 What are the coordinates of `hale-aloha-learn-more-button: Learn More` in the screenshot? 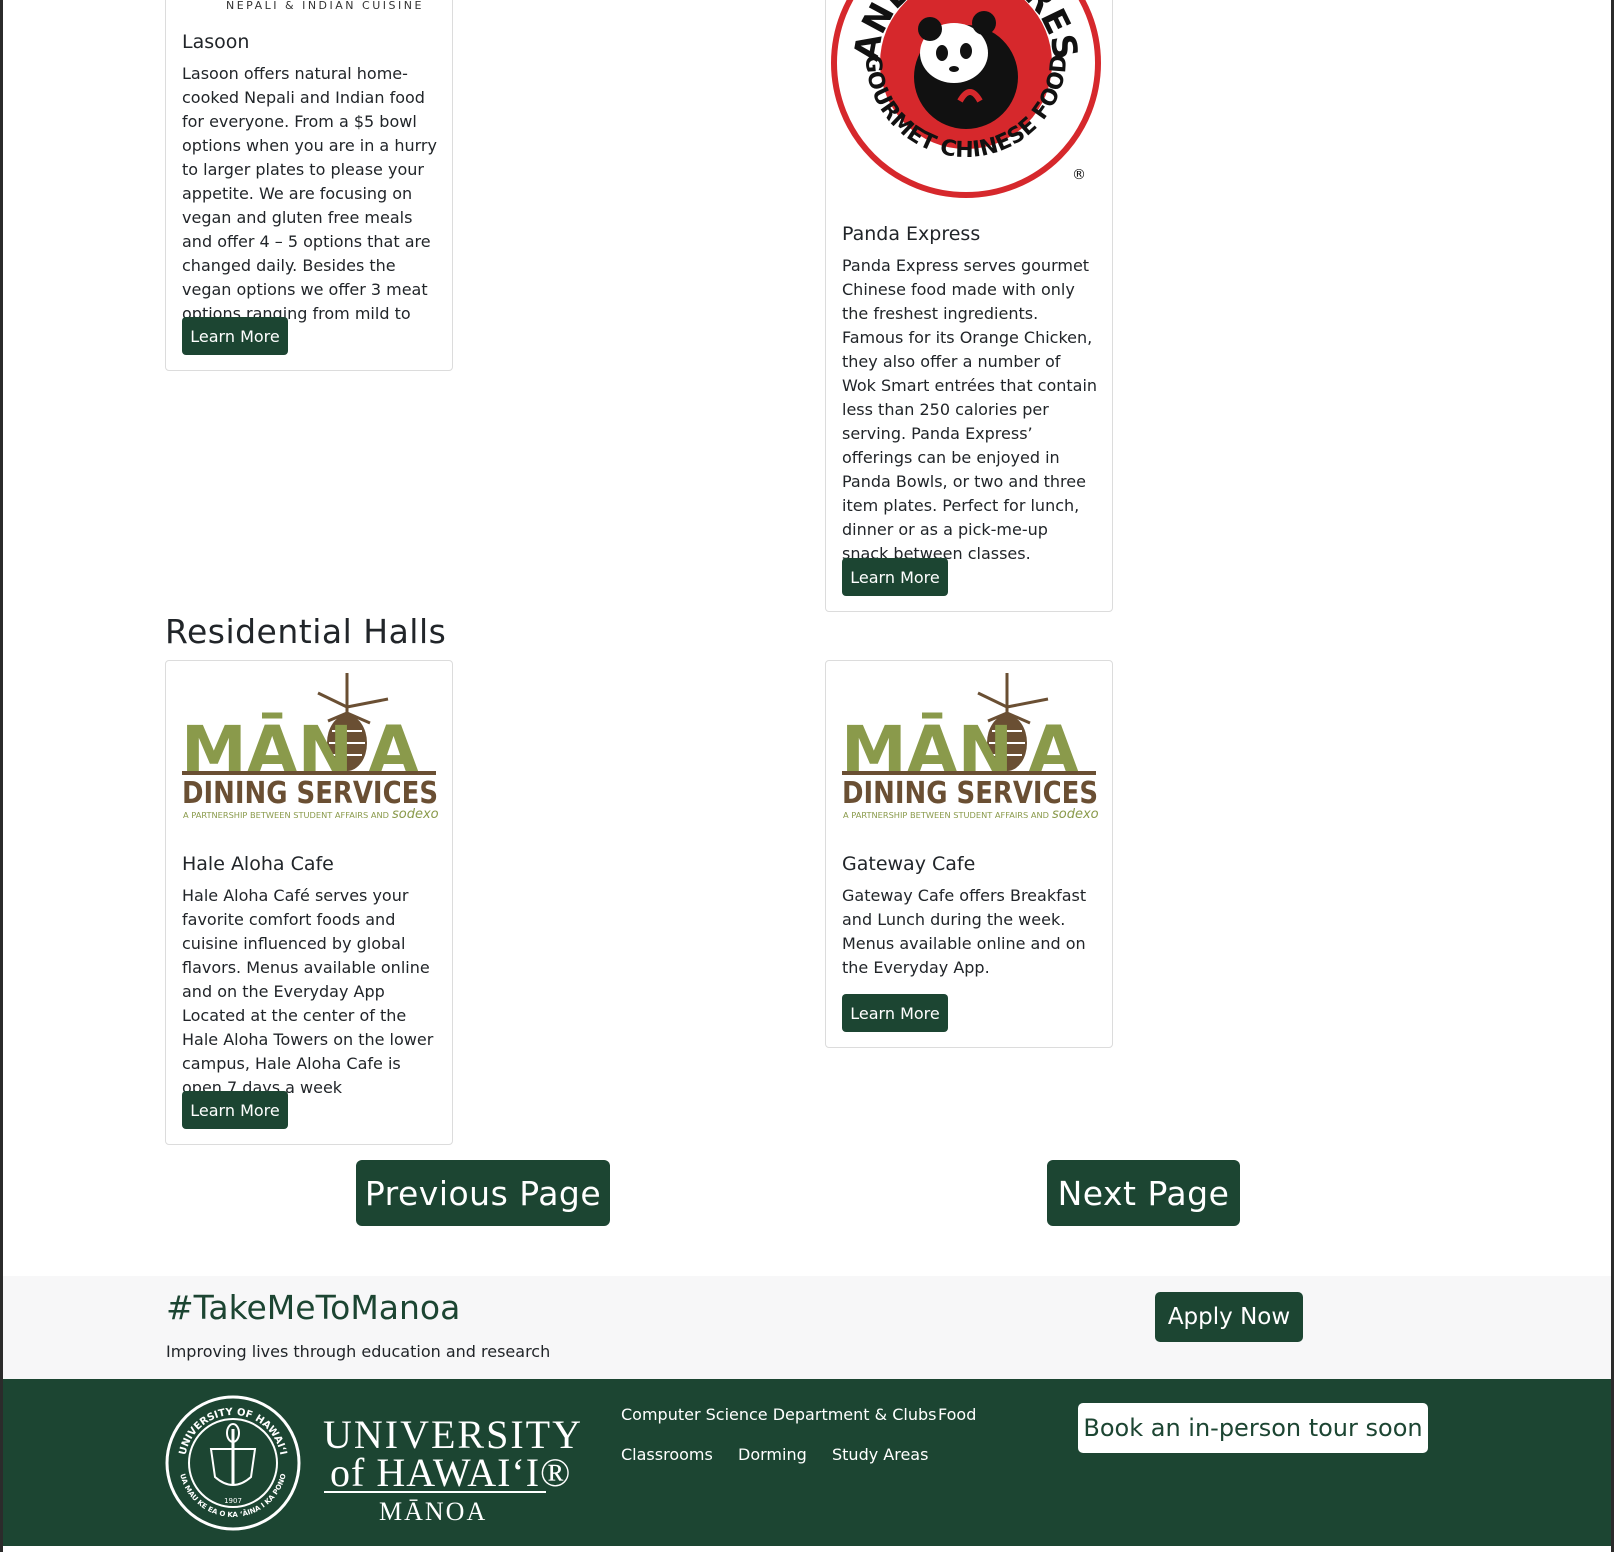 It's located at (235, 1110).